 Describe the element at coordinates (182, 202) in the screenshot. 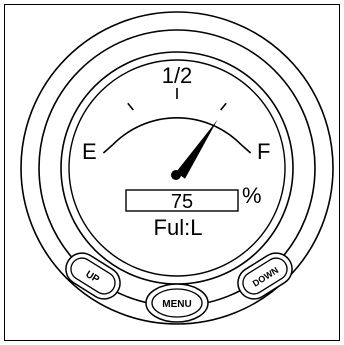

I see `readout-value: 75` at that location.